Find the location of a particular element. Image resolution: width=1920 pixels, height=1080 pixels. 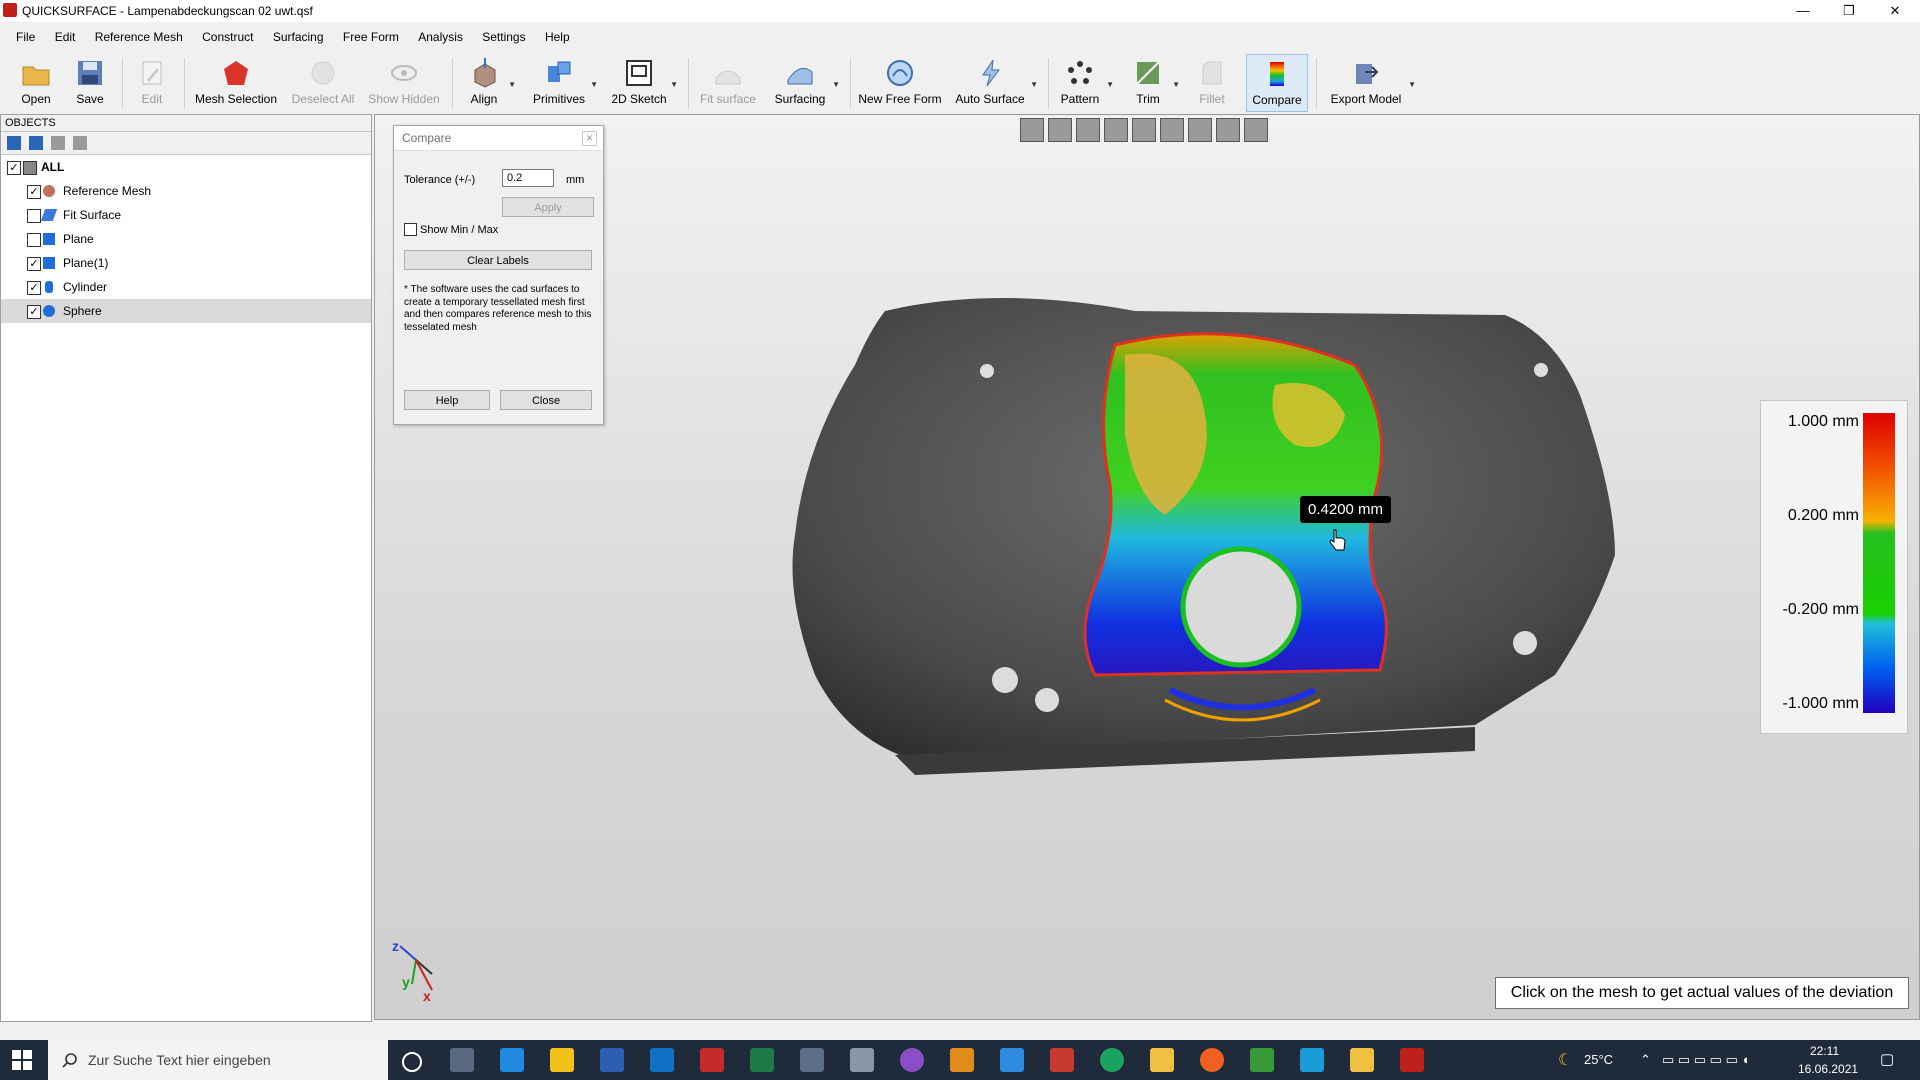

help-button: Help is located at coordinates (447, 400).